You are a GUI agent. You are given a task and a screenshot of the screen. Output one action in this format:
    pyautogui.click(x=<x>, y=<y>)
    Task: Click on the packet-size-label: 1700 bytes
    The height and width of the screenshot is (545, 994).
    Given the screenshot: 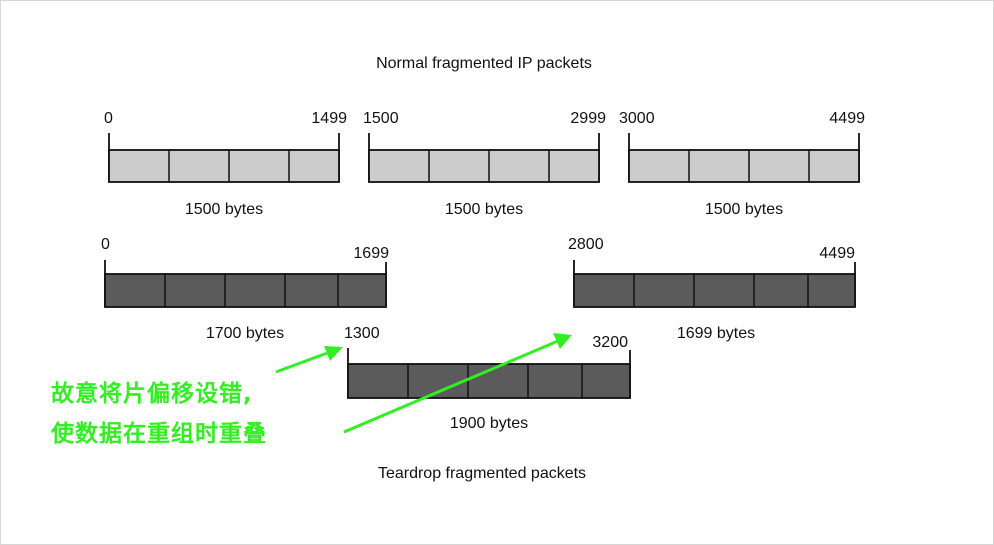 What is the action you would take?
    pyautogui.click(x=245, y=333)
    